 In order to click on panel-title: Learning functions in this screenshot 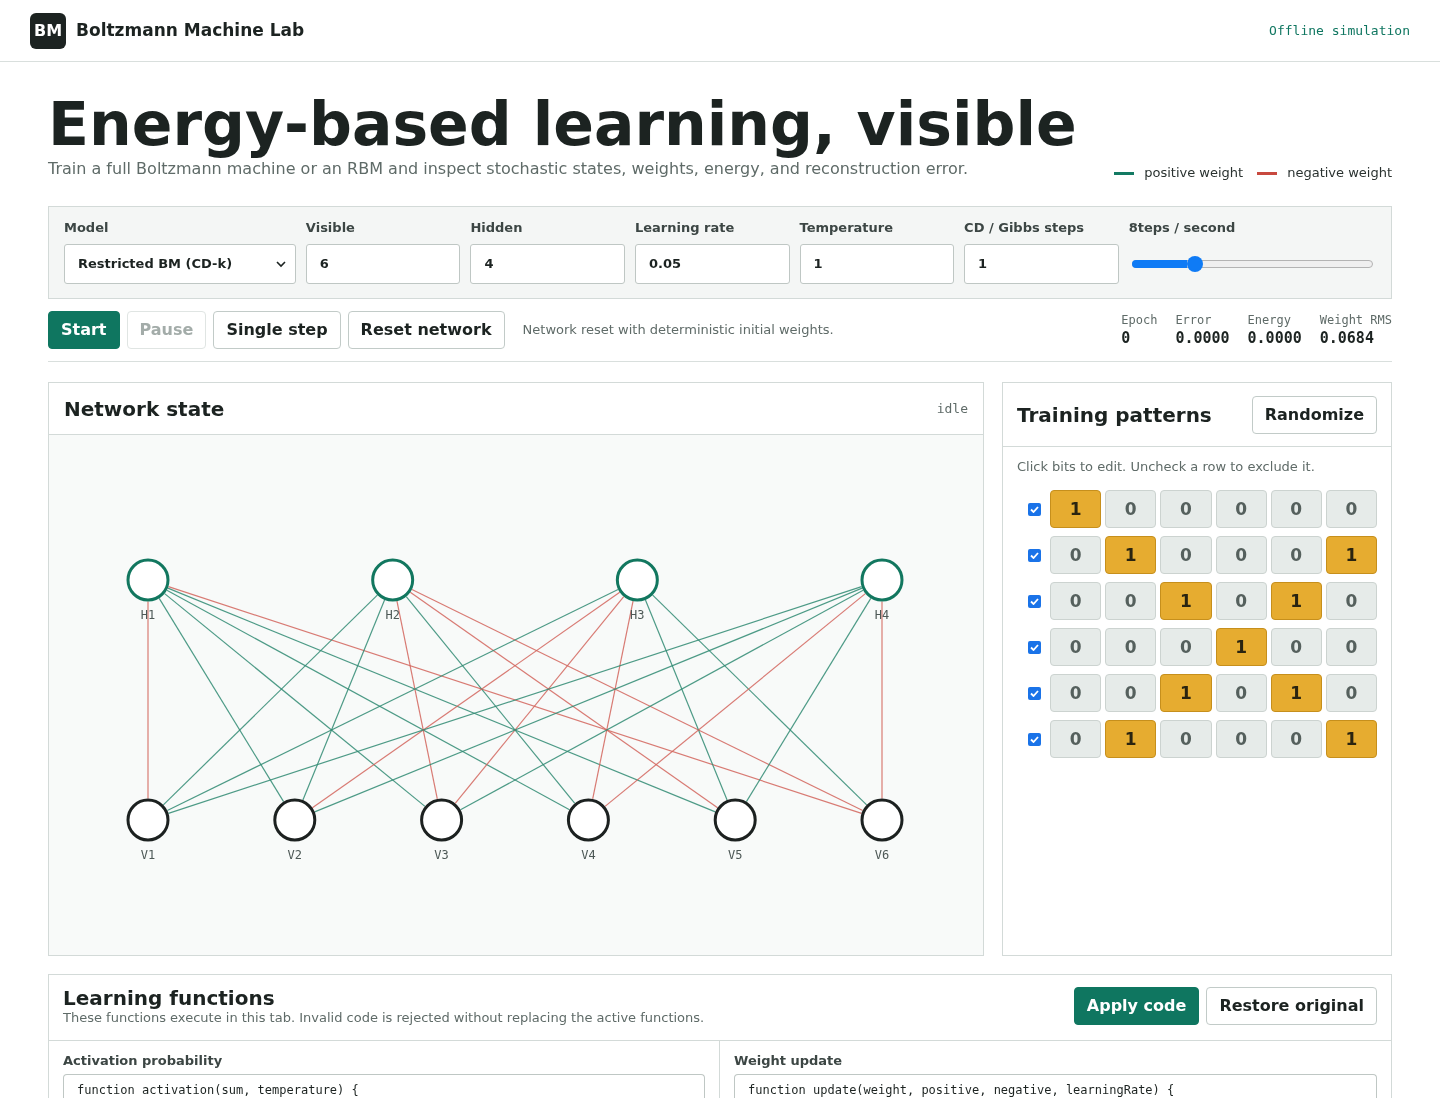, I will do `click(169, 998)`.